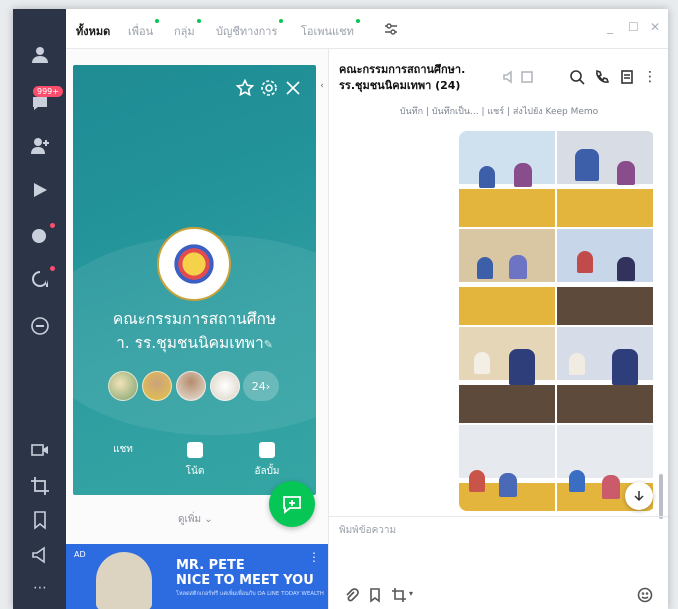  What do you see at coordinates (510, 77) in the screenshot?
I see `mute-icon` at bounding box center [510, 77].